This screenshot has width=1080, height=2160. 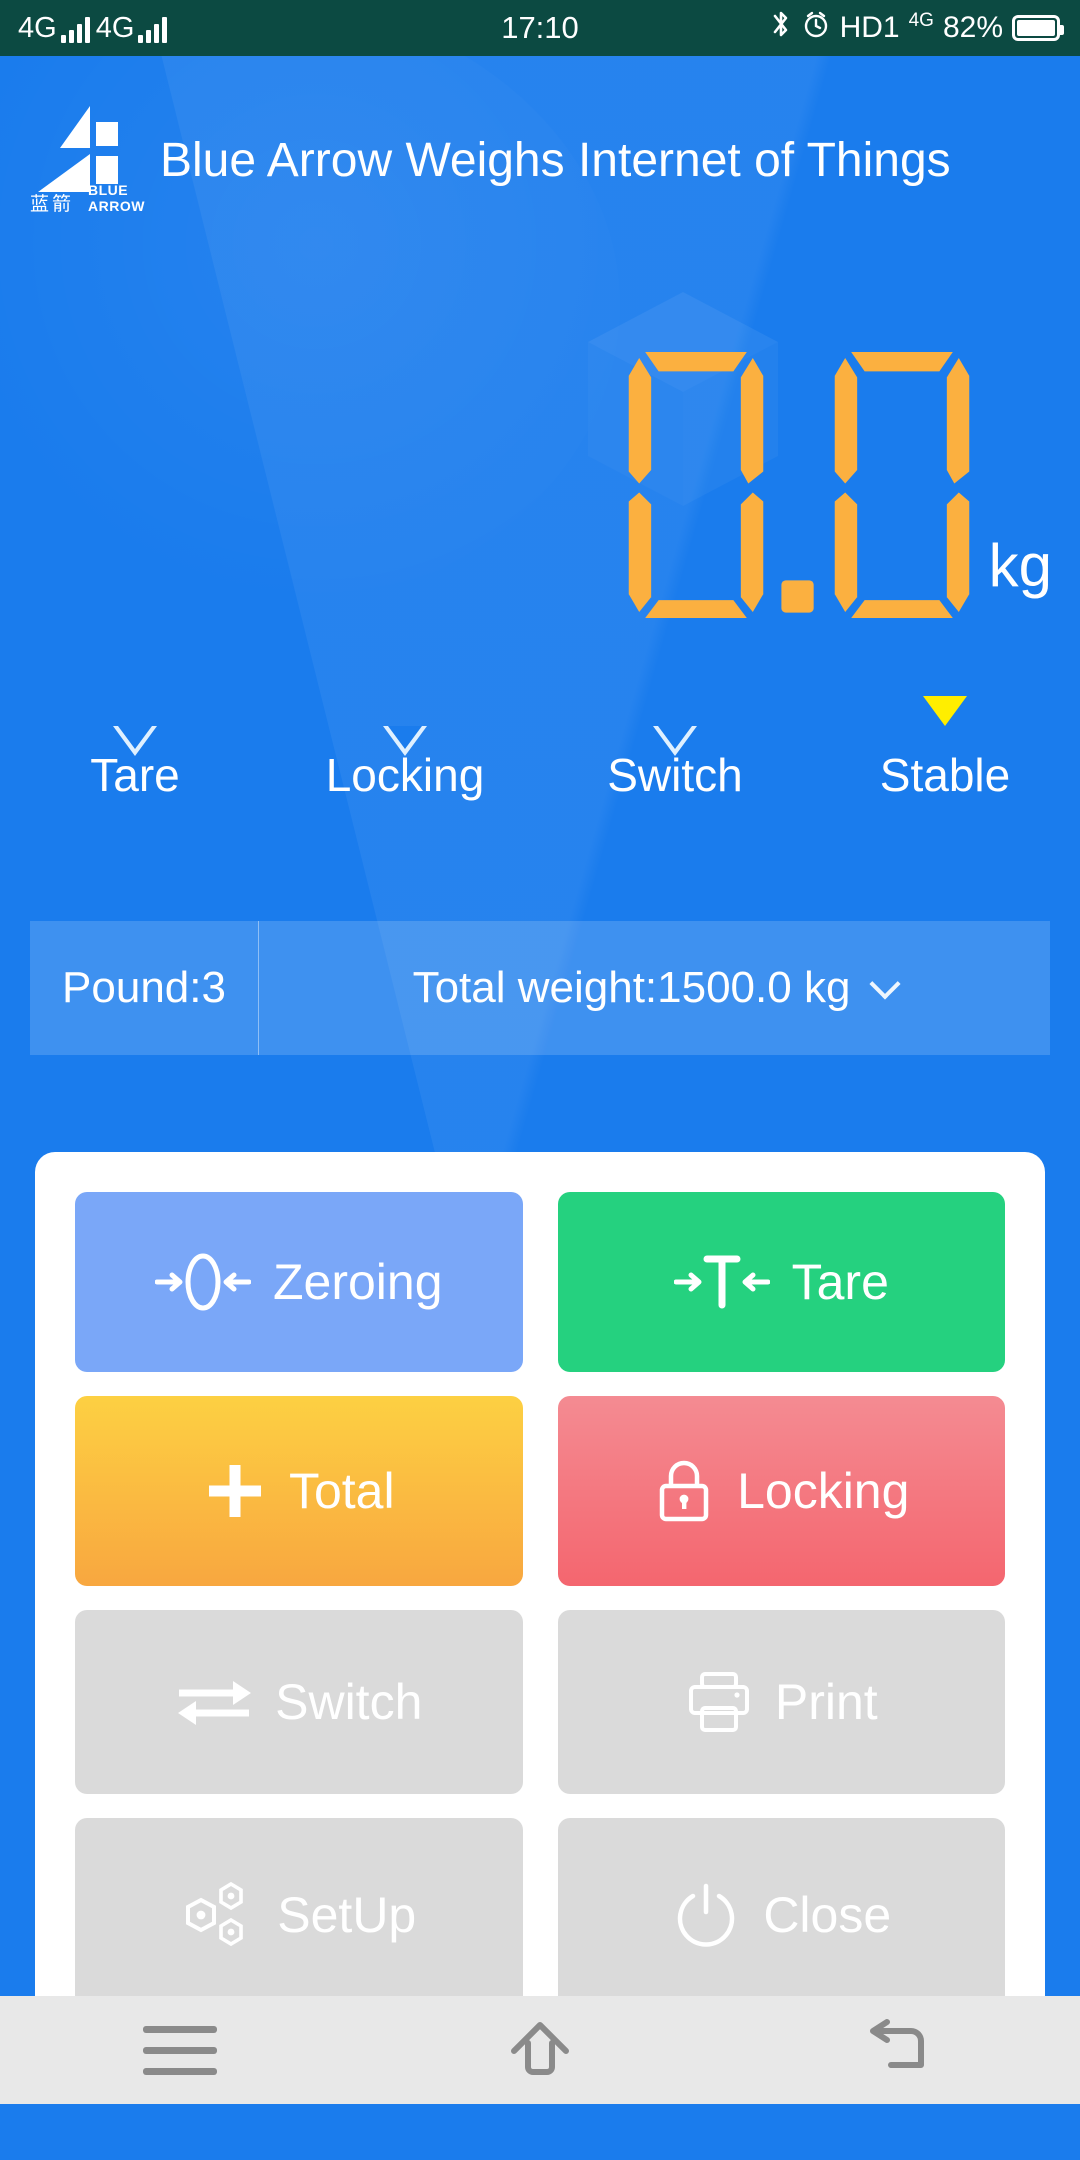 What do you see at coordinates (945, 711) in the screenshot?
I see `indicator-triangle-active-icon` at bounding box center [945, 711].